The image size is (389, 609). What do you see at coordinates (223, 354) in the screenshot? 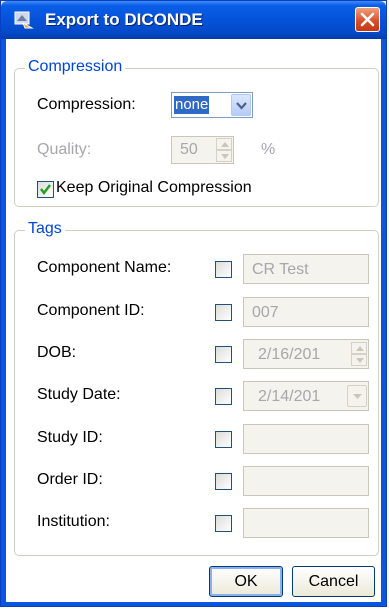
I see `dob-checkbox` at bounding box center [223, 354].